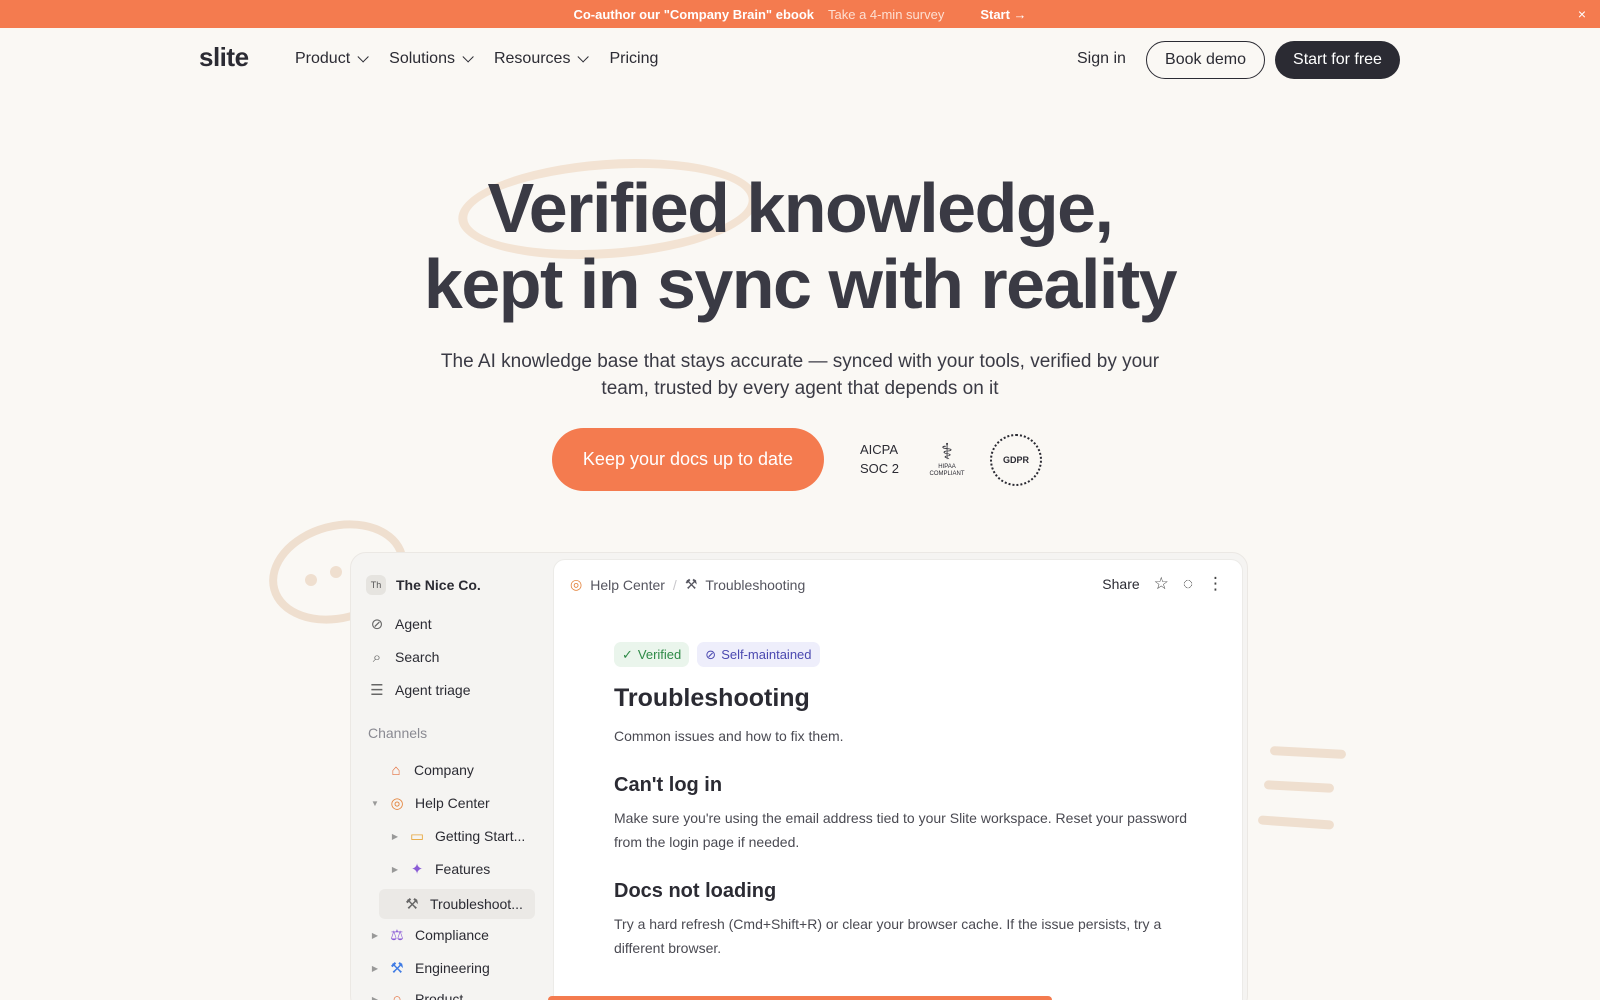  I want to click on close-icon: ×, so click(1582, 14).